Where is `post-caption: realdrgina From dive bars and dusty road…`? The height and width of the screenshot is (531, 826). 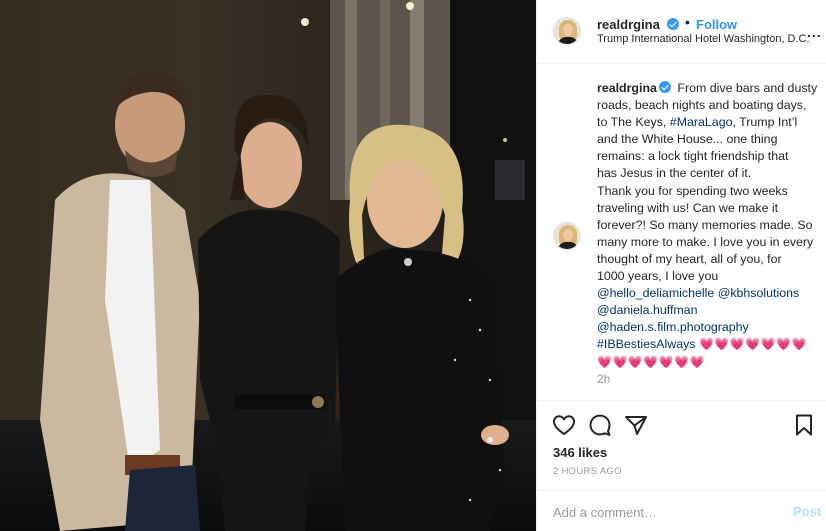
post-caption: realdrgina From dive bars and dusty road… is located at coordinates (710, 225).